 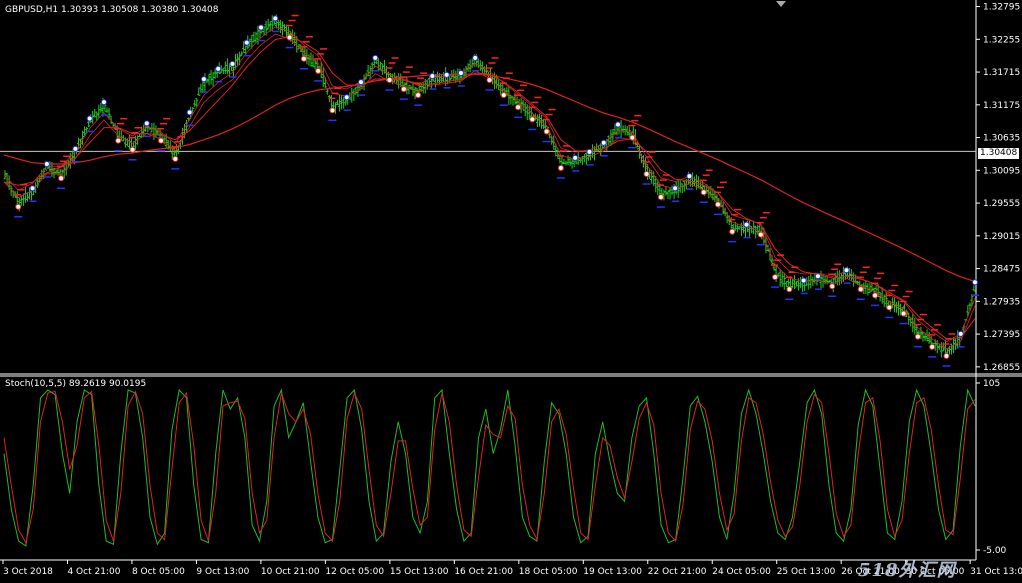 What do you see at coordinates (1001, 73) in the screenshot?
I see `price-tick-label: 1.31715` at bounding box center [1001, 73].